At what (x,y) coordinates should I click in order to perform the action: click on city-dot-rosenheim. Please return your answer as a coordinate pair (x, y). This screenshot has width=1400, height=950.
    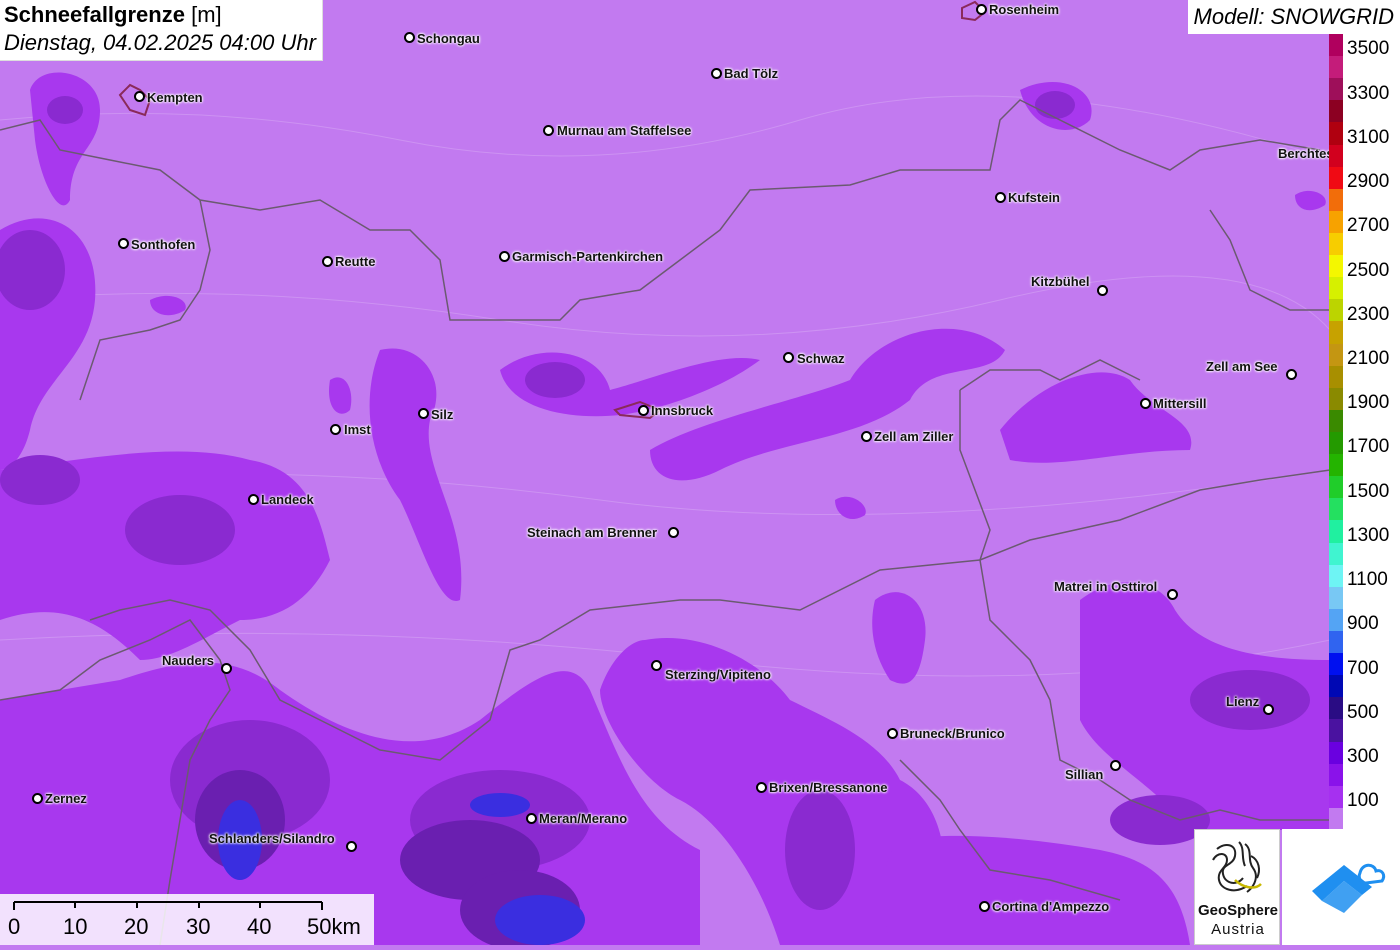
    Looking at the image, I should click on (981, 9).